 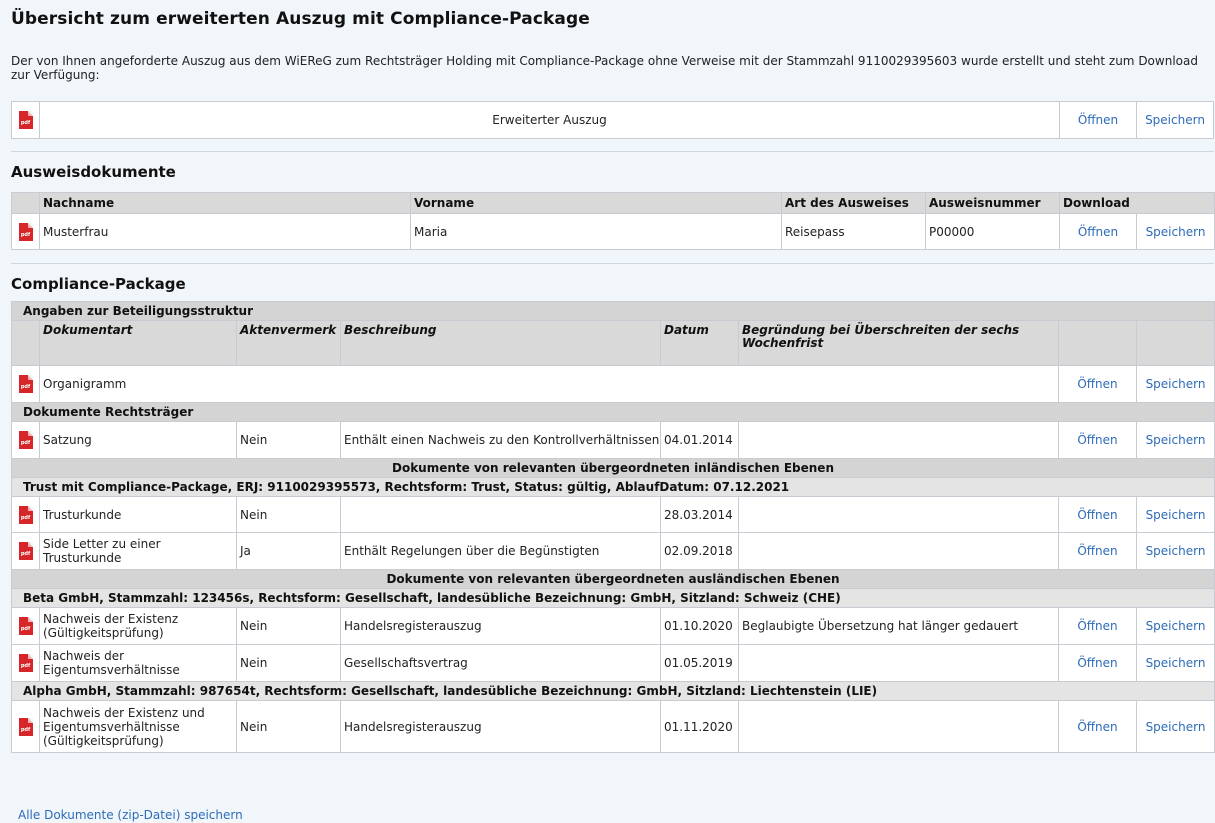 I want to click on beteiligung-heading: Angaben zur Beteiligungsstruktur, so click(x=612, y=311).